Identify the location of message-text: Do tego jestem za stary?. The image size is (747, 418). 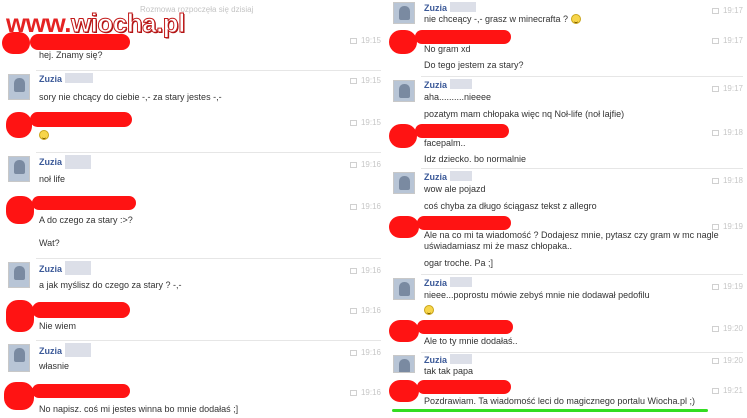
(474, 65).